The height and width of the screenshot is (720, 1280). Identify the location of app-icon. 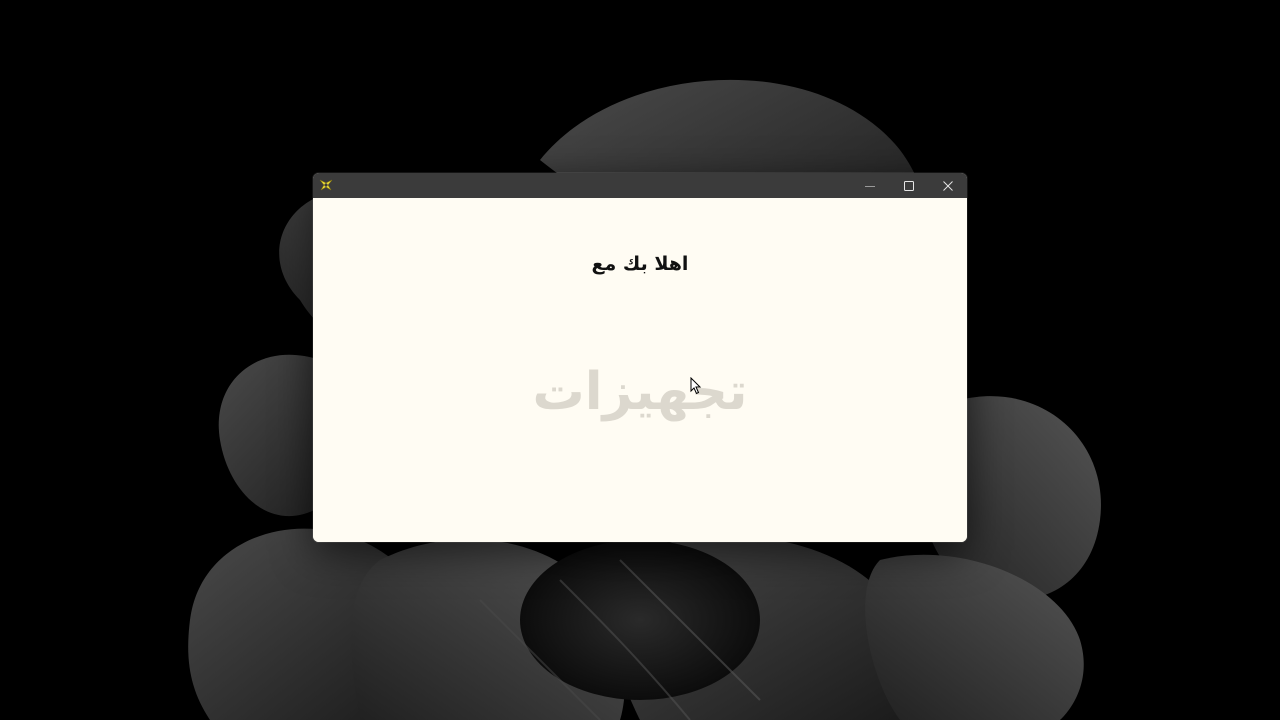
(326, 185).